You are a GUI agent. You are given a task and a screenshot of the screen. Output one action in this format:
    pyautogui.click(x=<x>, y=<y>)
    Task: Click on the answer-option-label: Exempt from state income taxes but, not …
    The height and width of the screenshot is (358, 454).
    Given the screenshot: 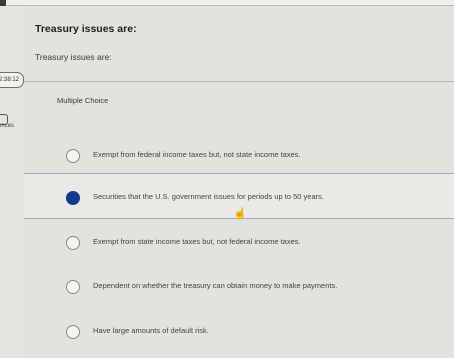 What is the action you would take?
    pyautogui.click(x=197, y=241)
    